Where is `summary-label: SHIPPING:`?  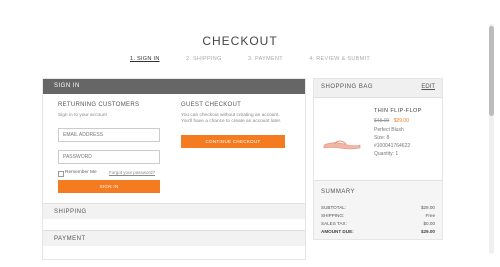 summary-label: SHIPPING: is located at coordinates (333, 215).